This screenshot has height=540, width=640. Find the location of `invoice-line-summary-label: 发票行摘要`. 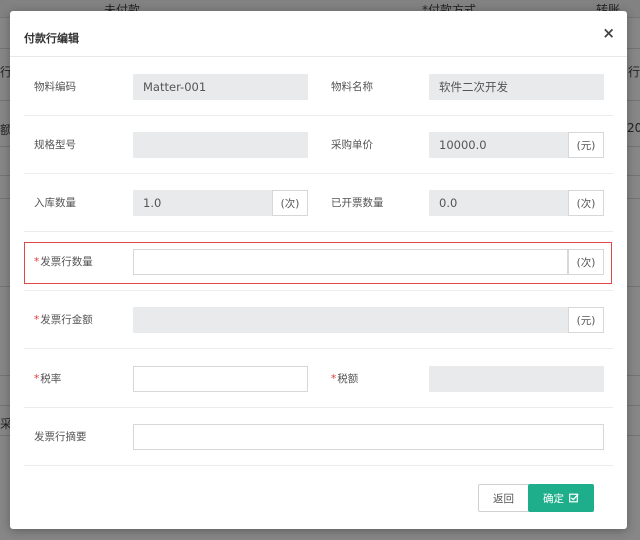

invoice-line-summary-label: 发票行摘要 is located at coordinates (60, 437).